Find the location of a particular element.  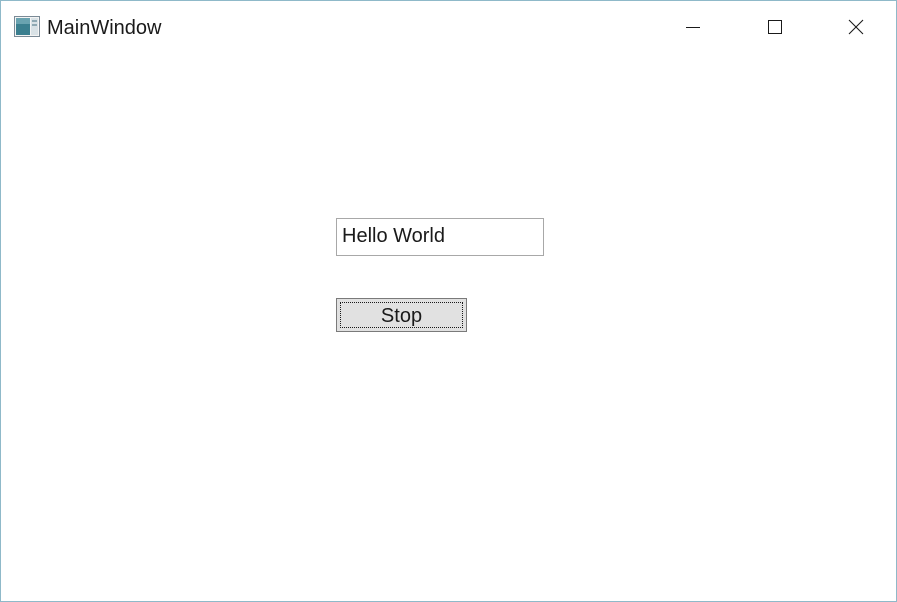

minimize-button is located at coordinates (693, 27).